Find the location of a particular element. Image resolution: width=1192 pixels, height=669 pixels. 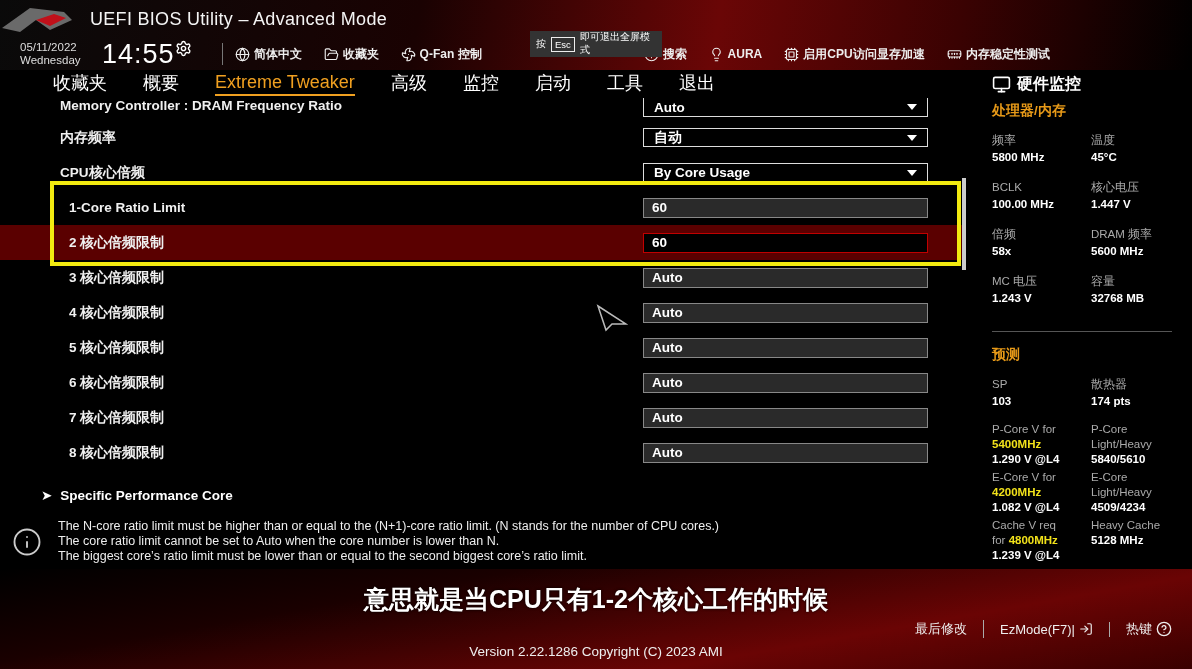

globe-icon is located at coordinates (242, 54).